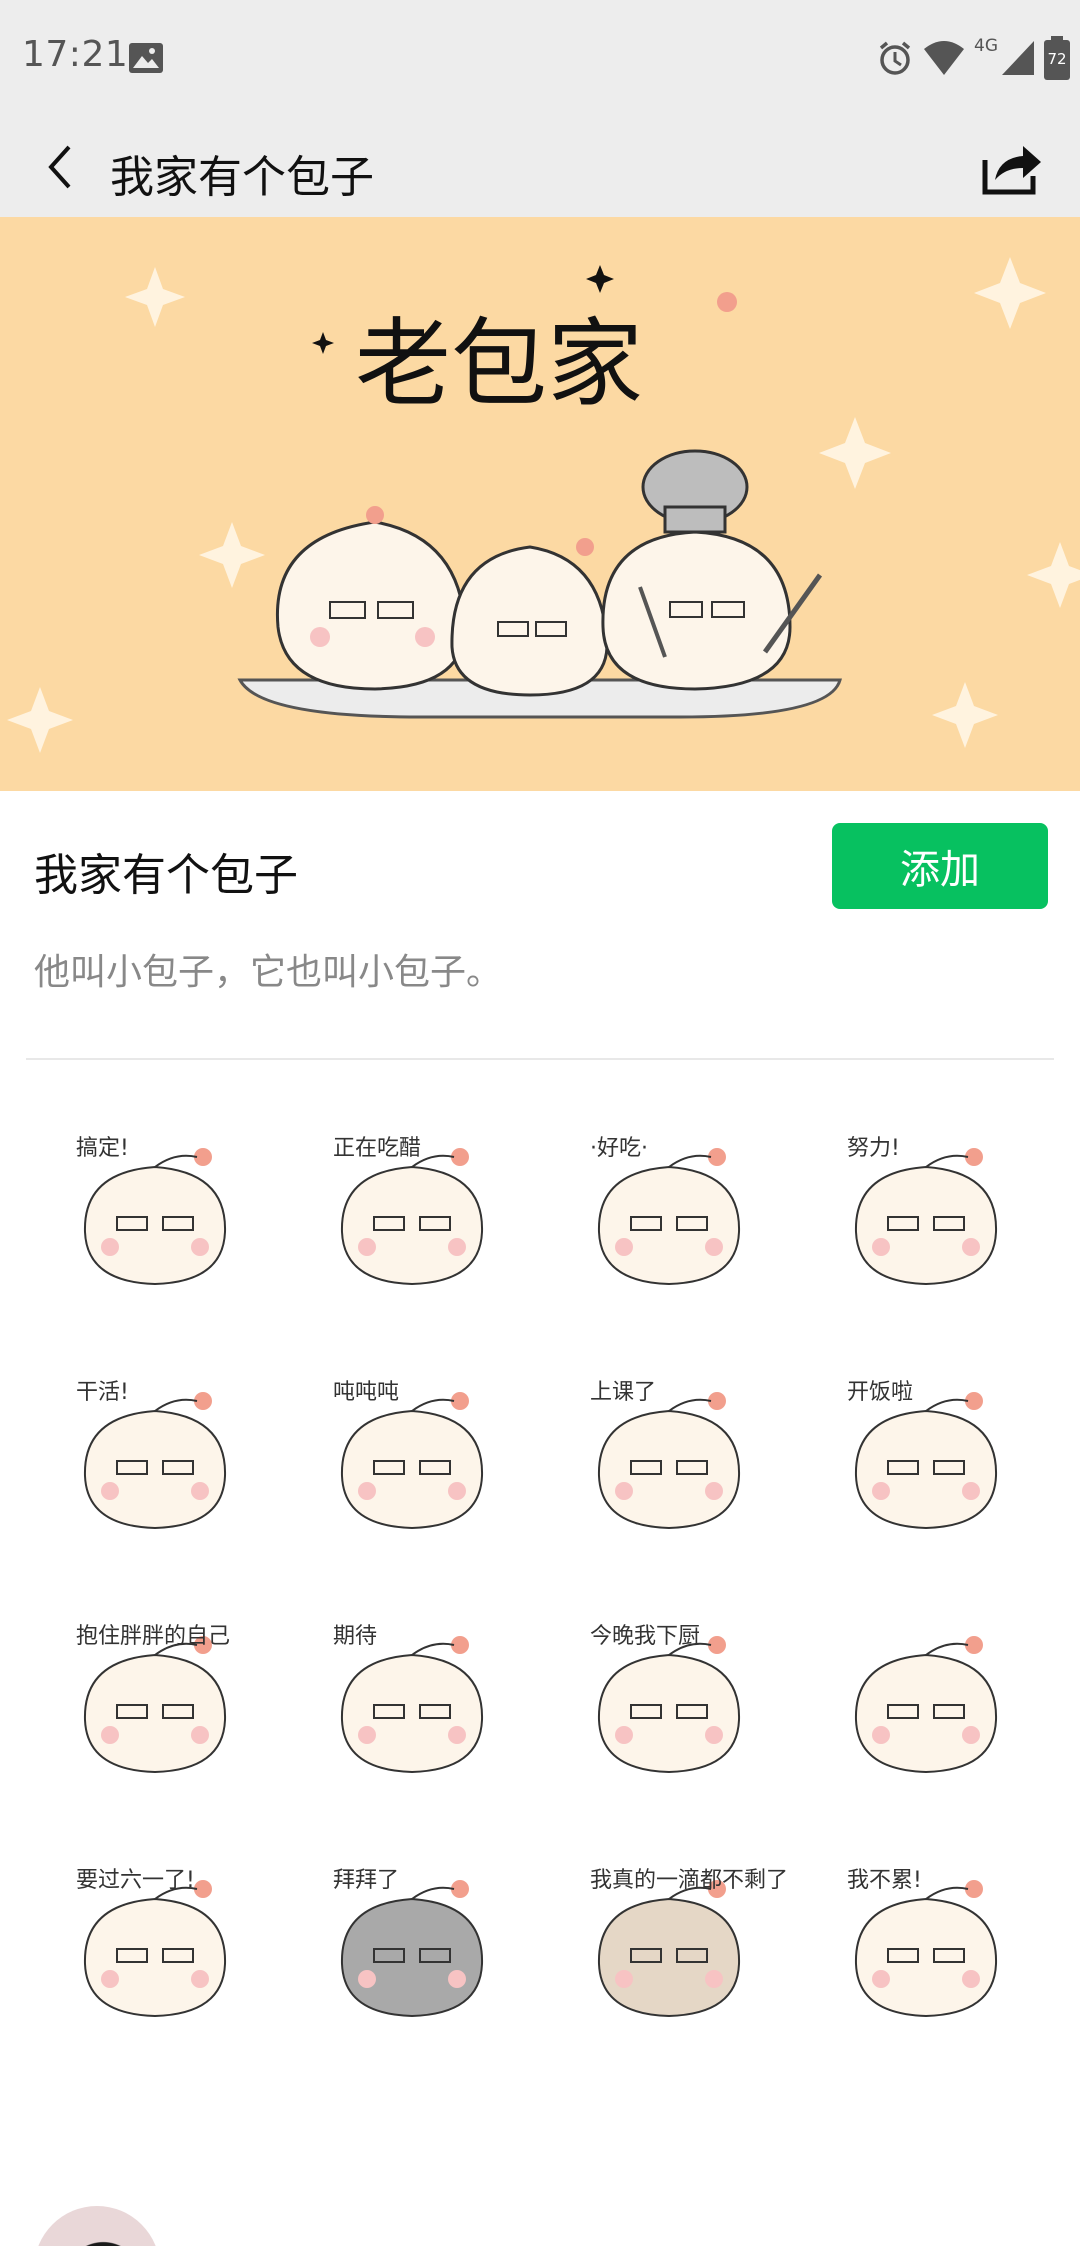  Describe the element at coordinates (377, 1148) in the screenshot. I see `sticker-caption: 正在吃醋` at that location.